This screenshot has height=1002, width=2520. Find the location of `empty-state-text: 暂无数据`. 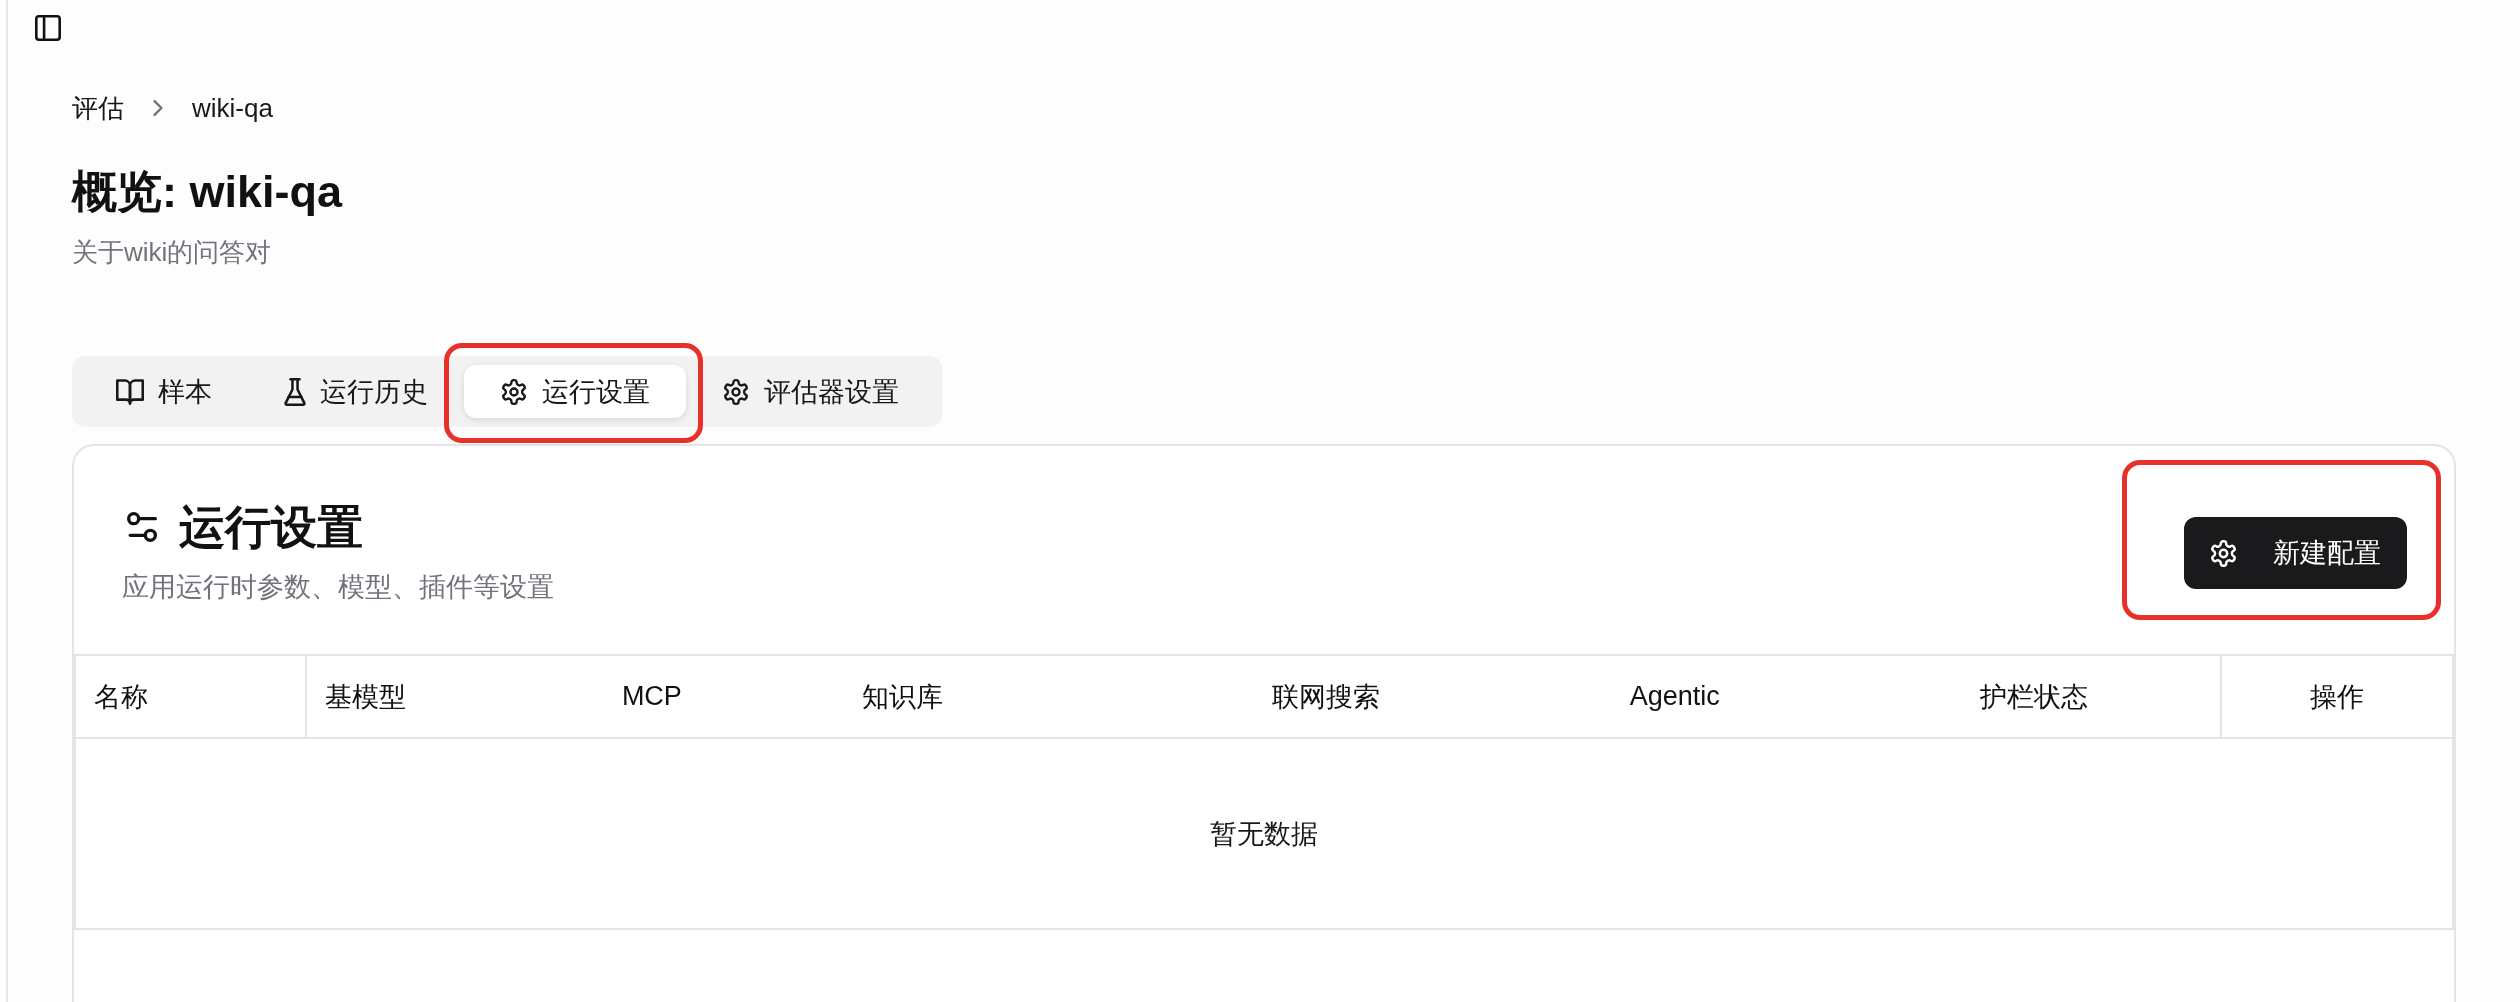

empty-state-text: 暂无数据 is located at coordinates (1264, 834).